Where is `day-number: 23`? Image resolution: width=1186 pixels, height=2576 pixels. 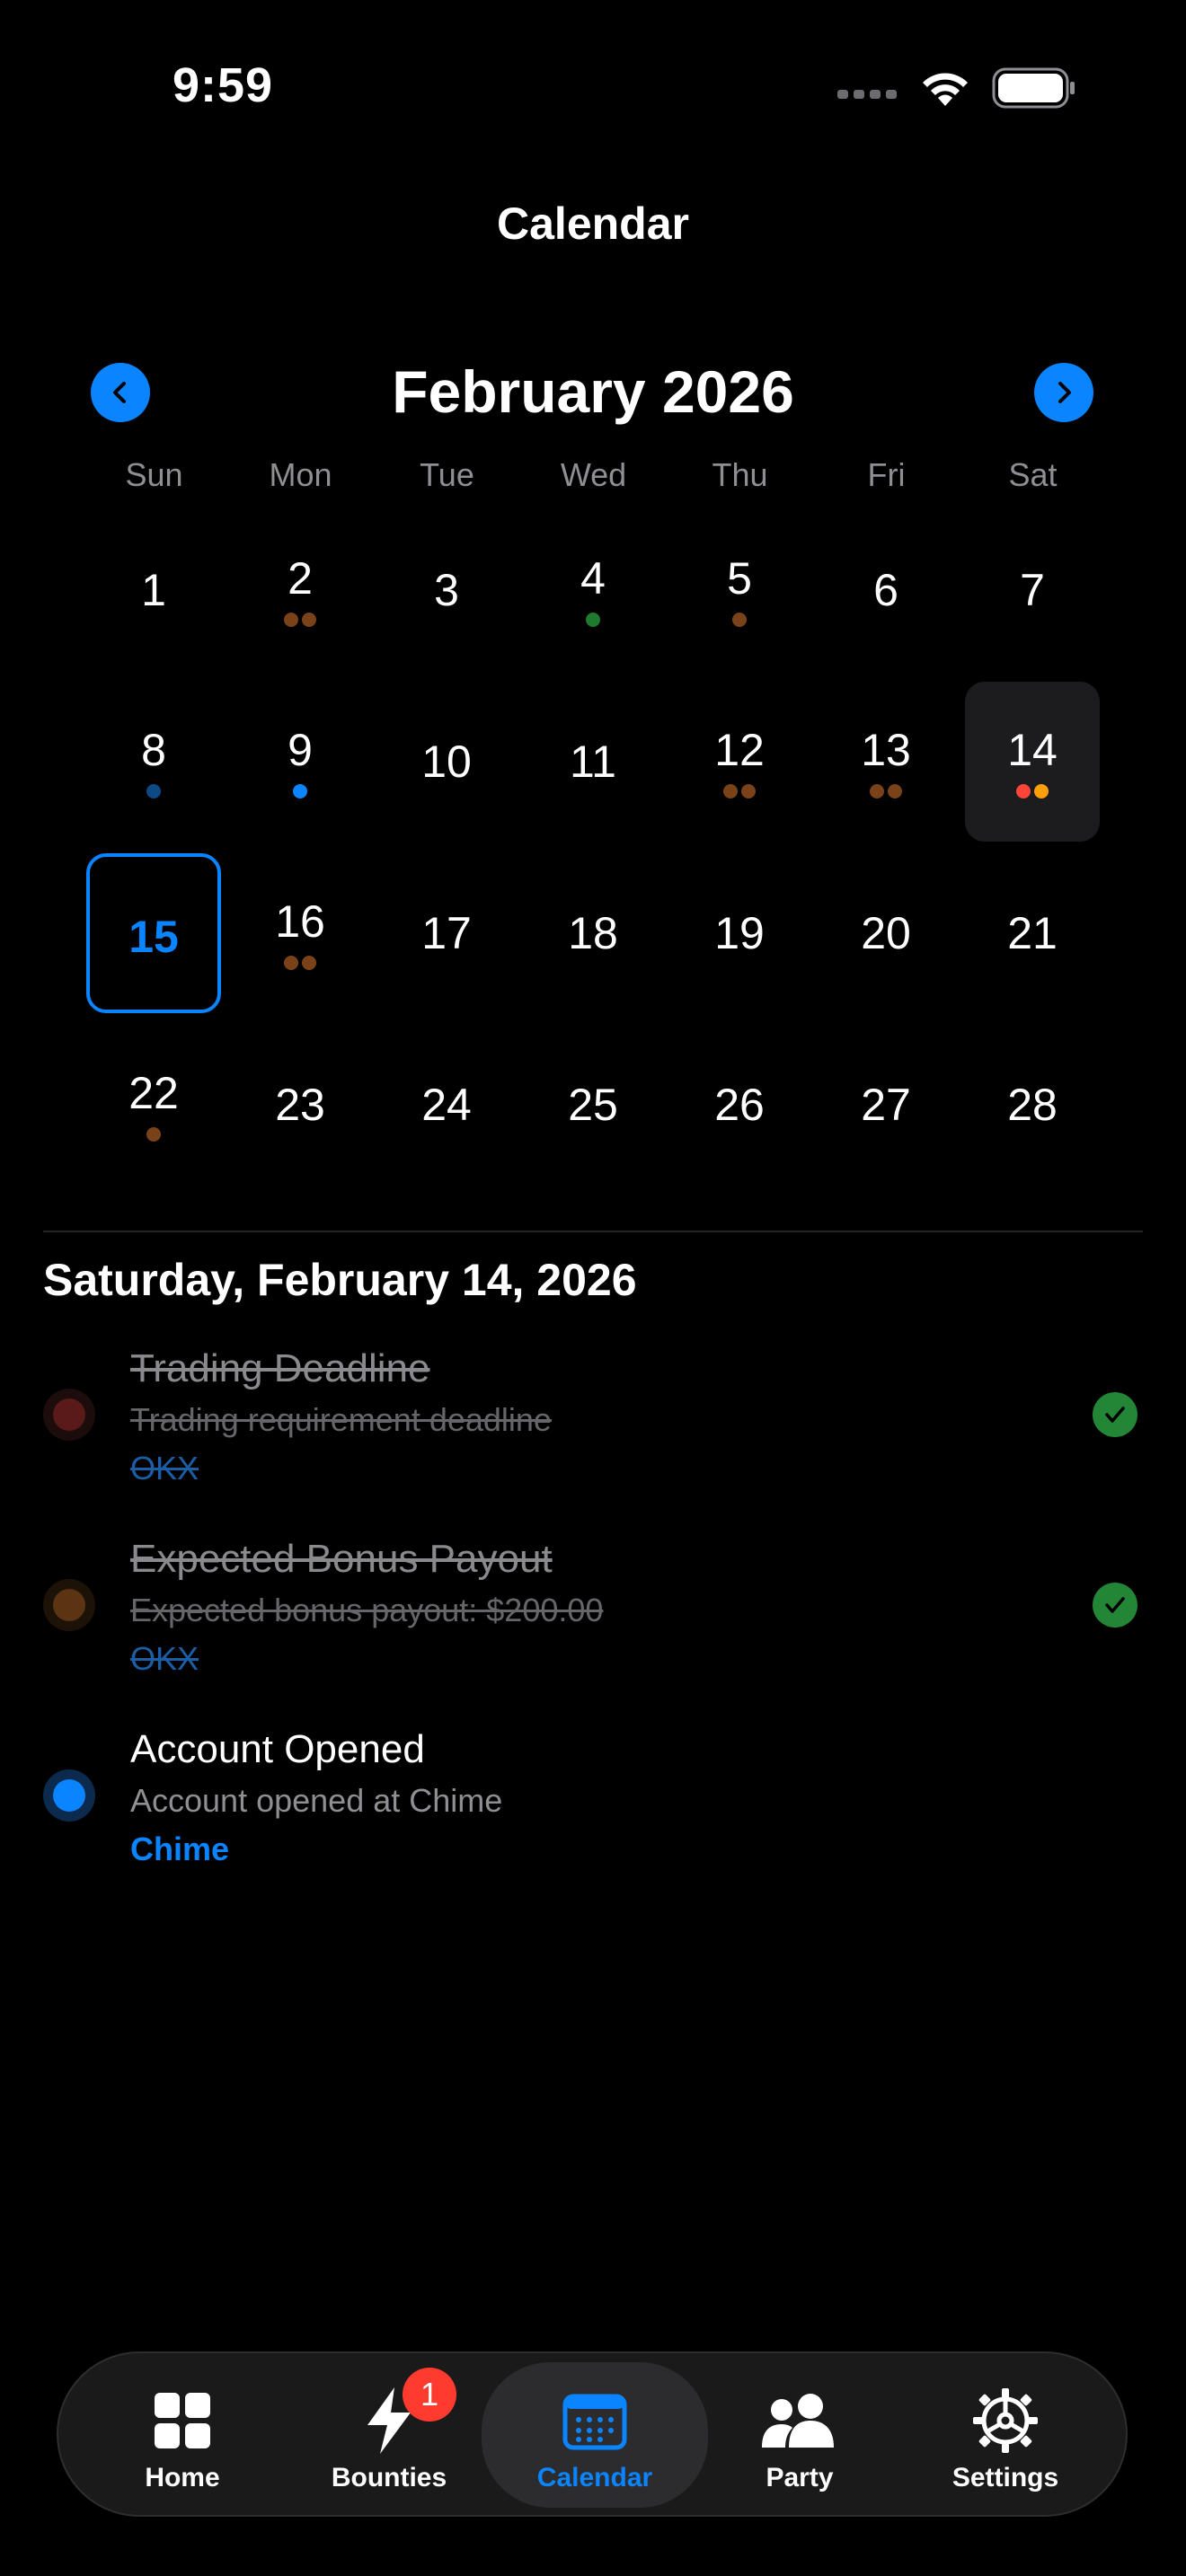 day-number: 23 is located at coordinates (300, 1105).